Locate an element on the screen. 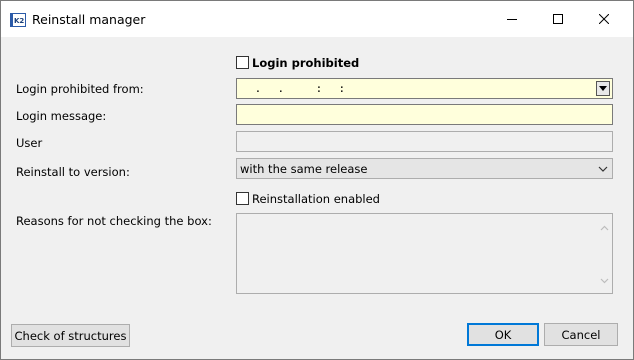 The height and width of the screenshot is (360, 634). login-prohibited-from-label: Login prohibited from: is located at coordinates (80, 89).